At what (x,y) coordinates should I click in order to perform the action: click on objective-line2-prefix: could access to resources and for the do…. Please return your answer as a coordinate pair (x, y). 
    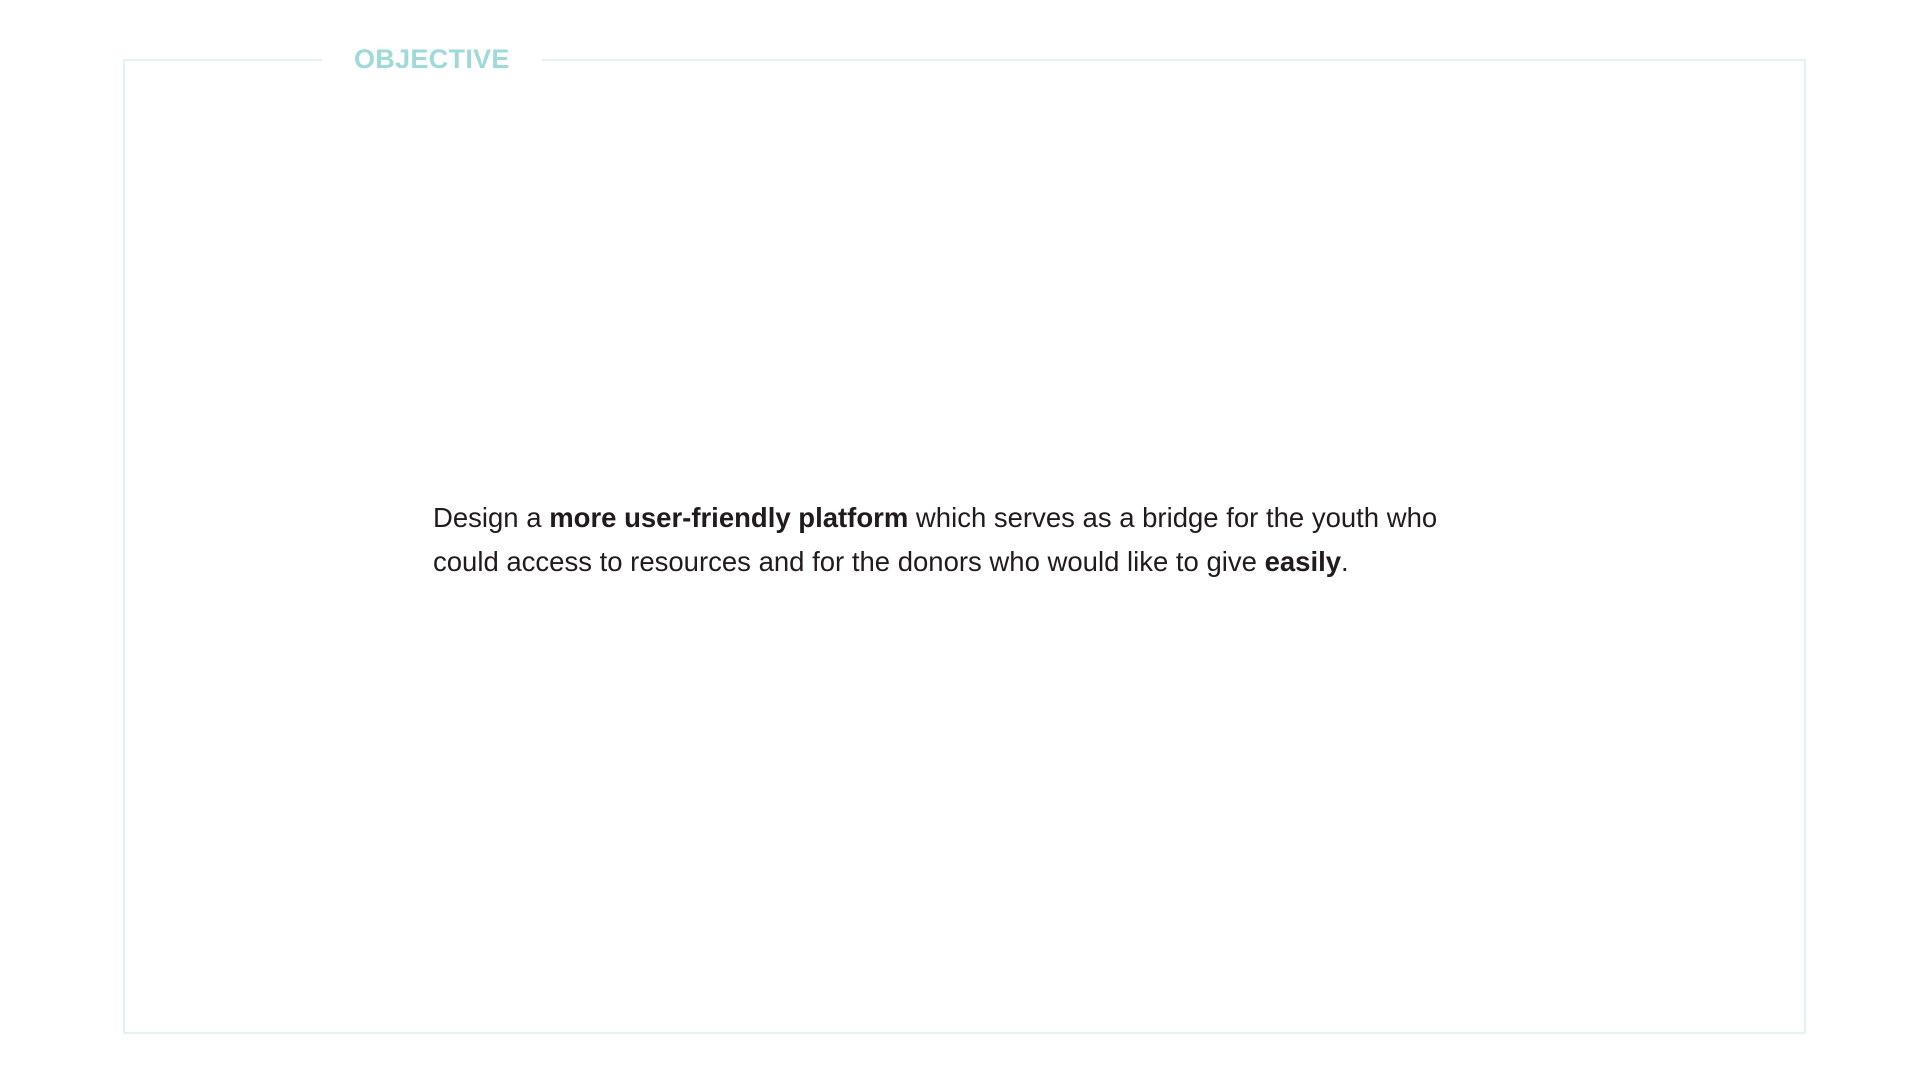
    Looking at the image, I should click on (849, 561).